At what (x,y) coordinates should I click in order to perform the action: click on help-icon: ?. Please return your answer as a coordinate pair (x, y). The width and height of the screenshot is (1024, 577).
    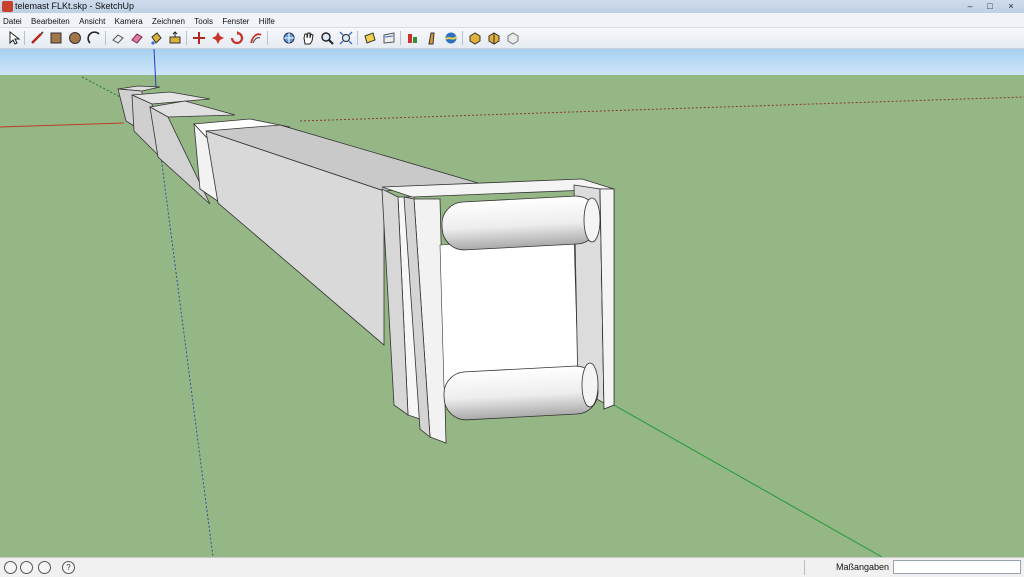
    Looking at the image, I should click on (68, 567).